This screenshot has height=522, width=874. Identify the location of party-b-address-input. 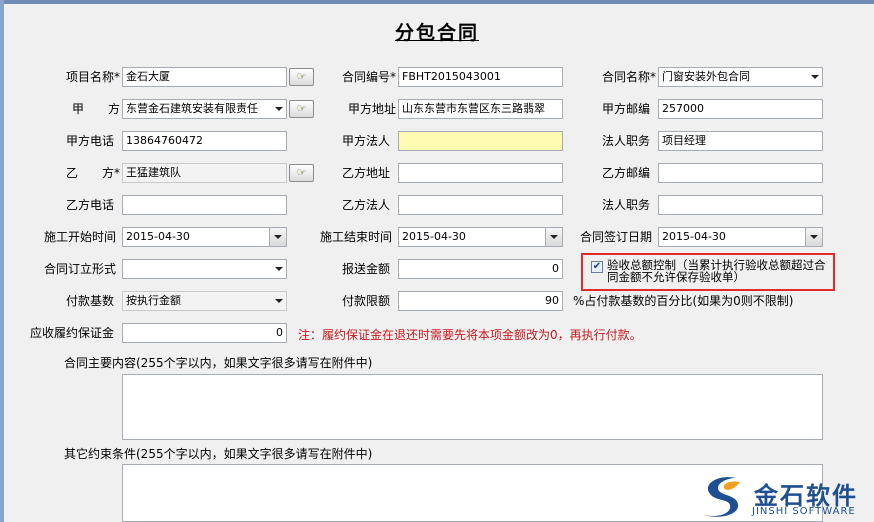
(480, 173).